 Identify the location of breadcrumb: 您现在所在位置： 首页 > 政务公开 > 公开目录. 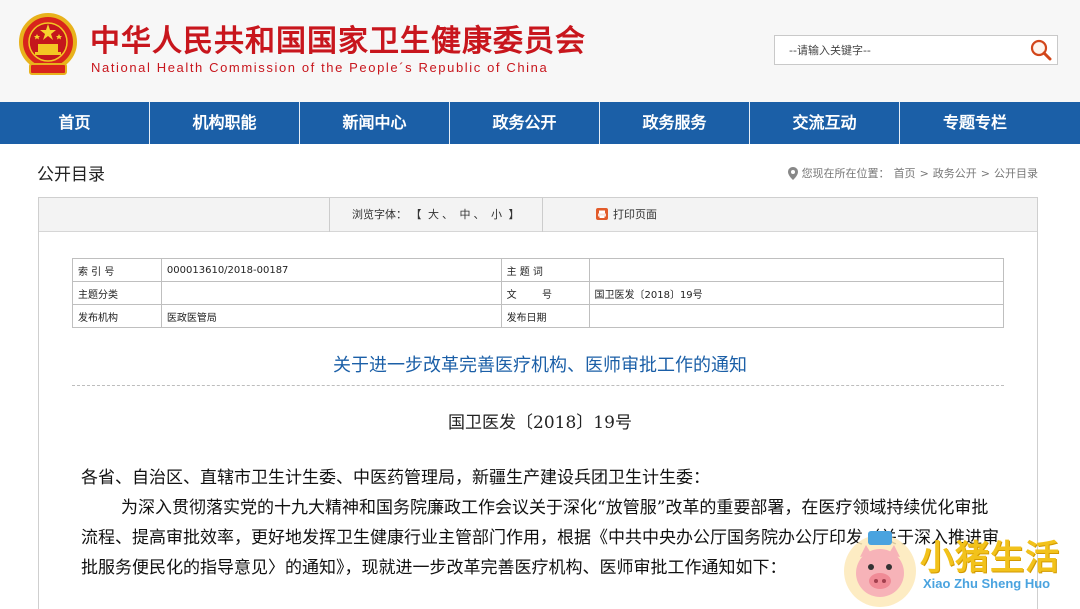
(912, 173).